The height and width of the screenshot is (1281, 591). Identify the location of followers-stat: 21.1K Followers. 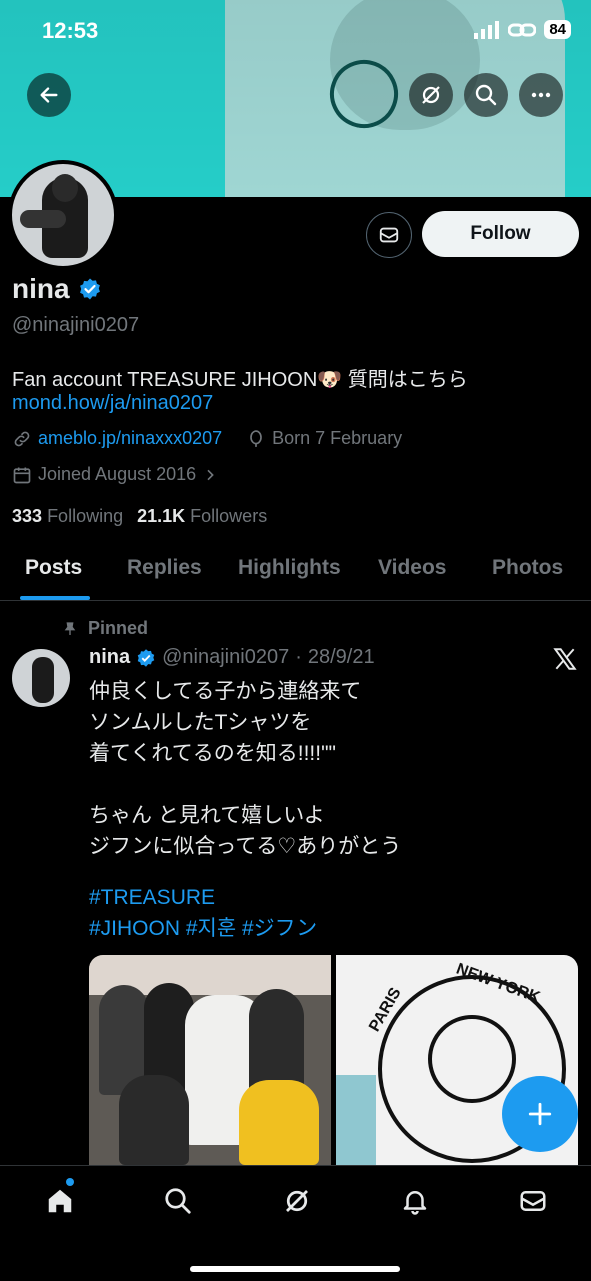
(202, 516).